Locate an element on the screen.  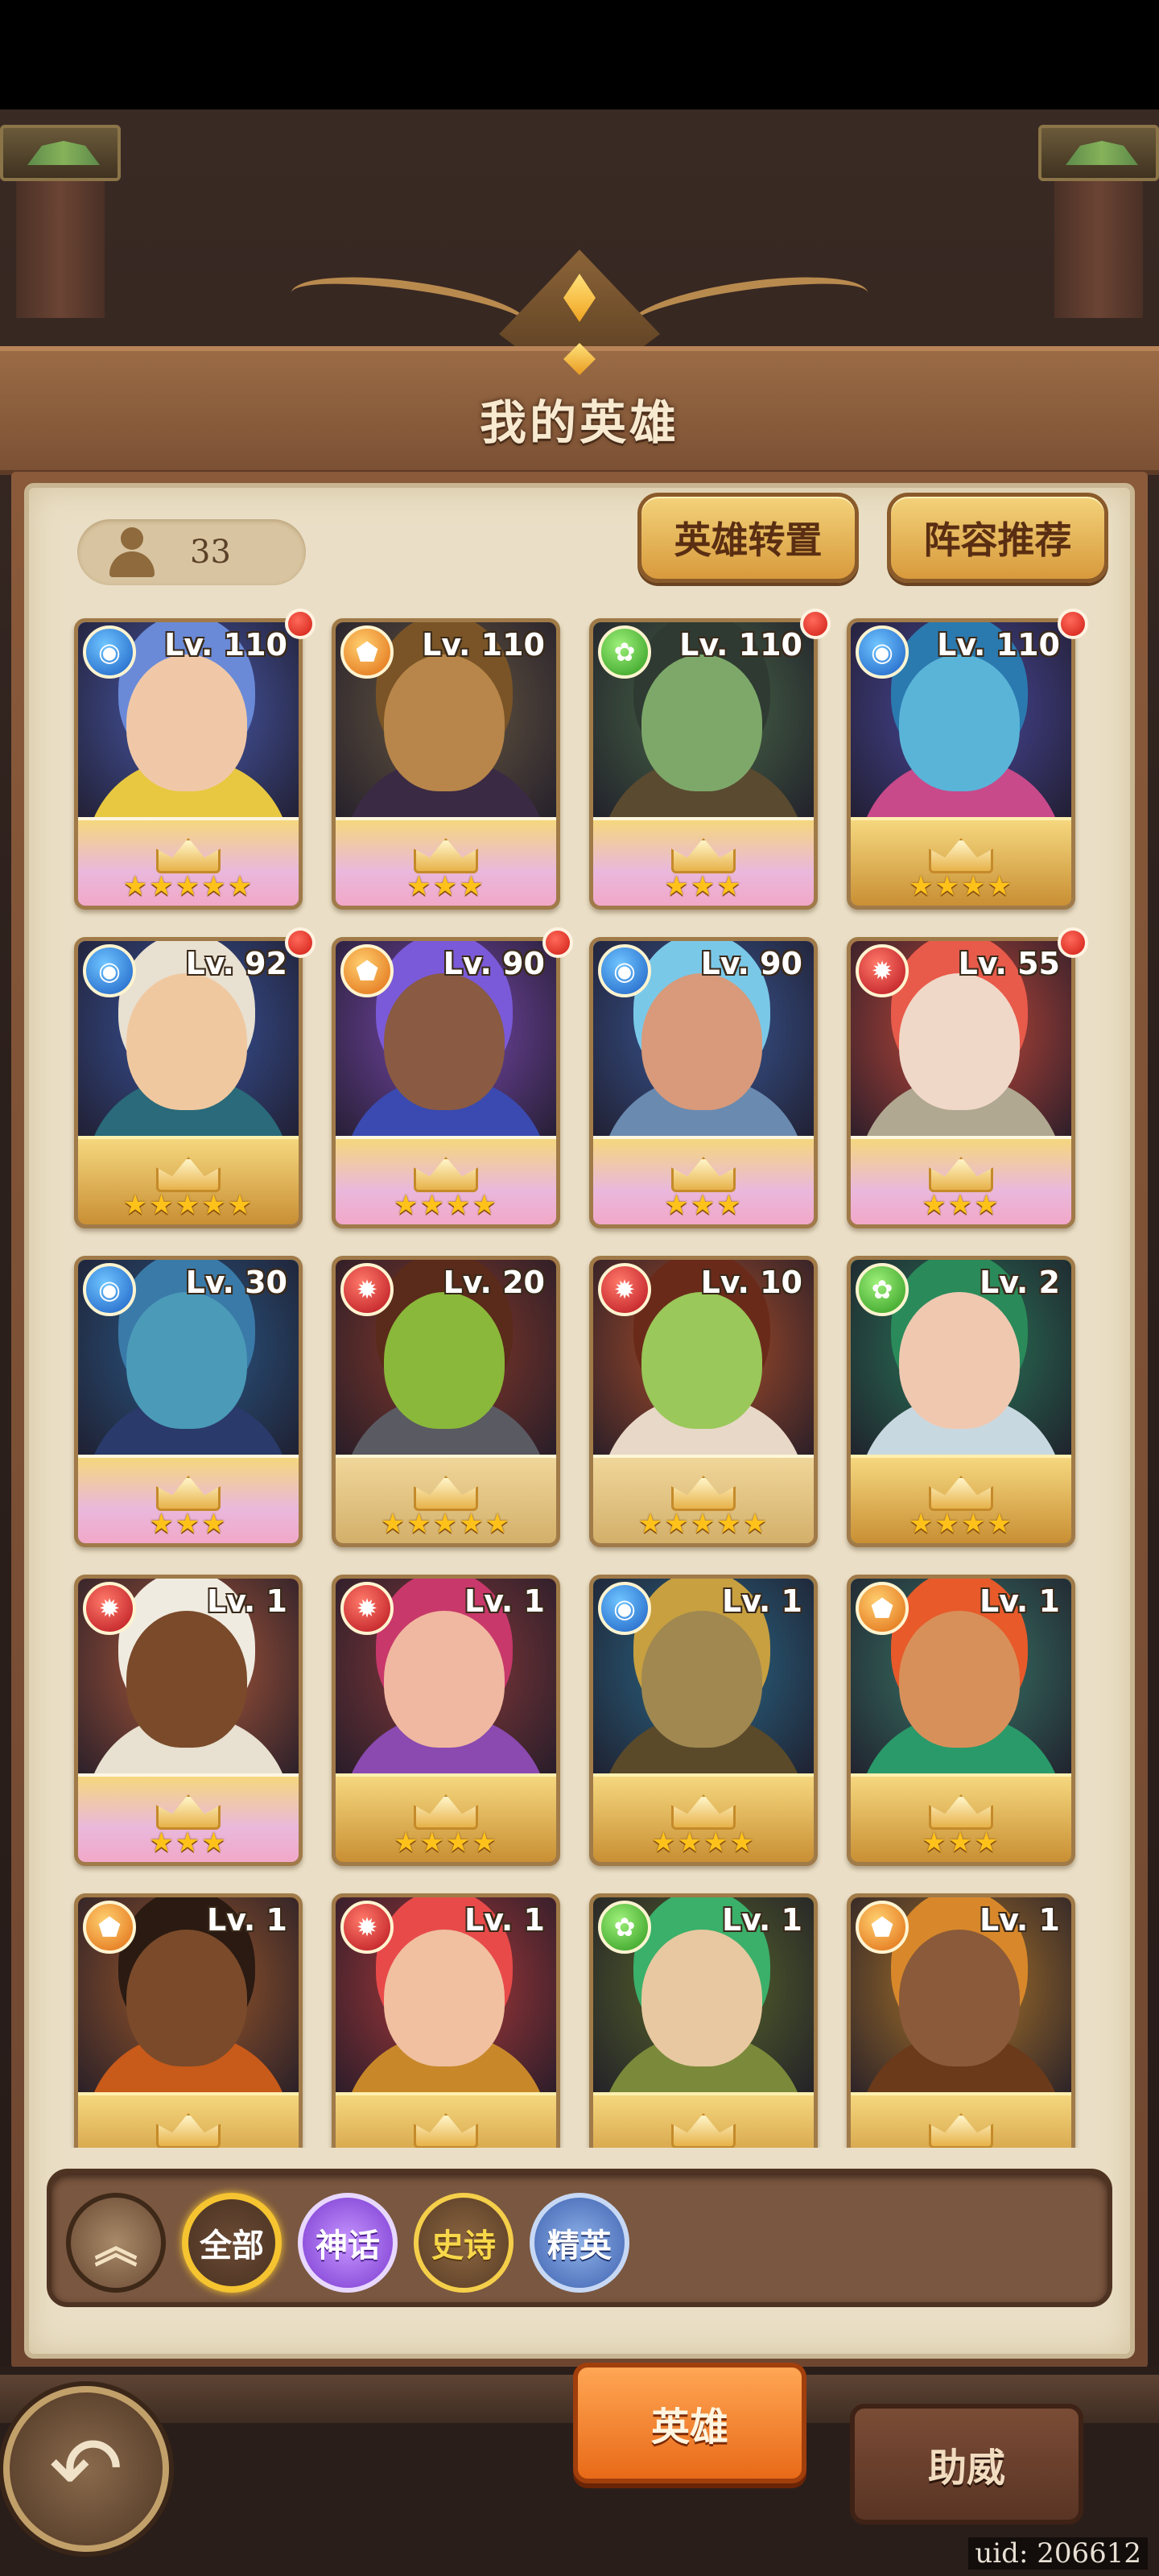
title-banner: 我的英雄 is located at coordinates (579, 409).